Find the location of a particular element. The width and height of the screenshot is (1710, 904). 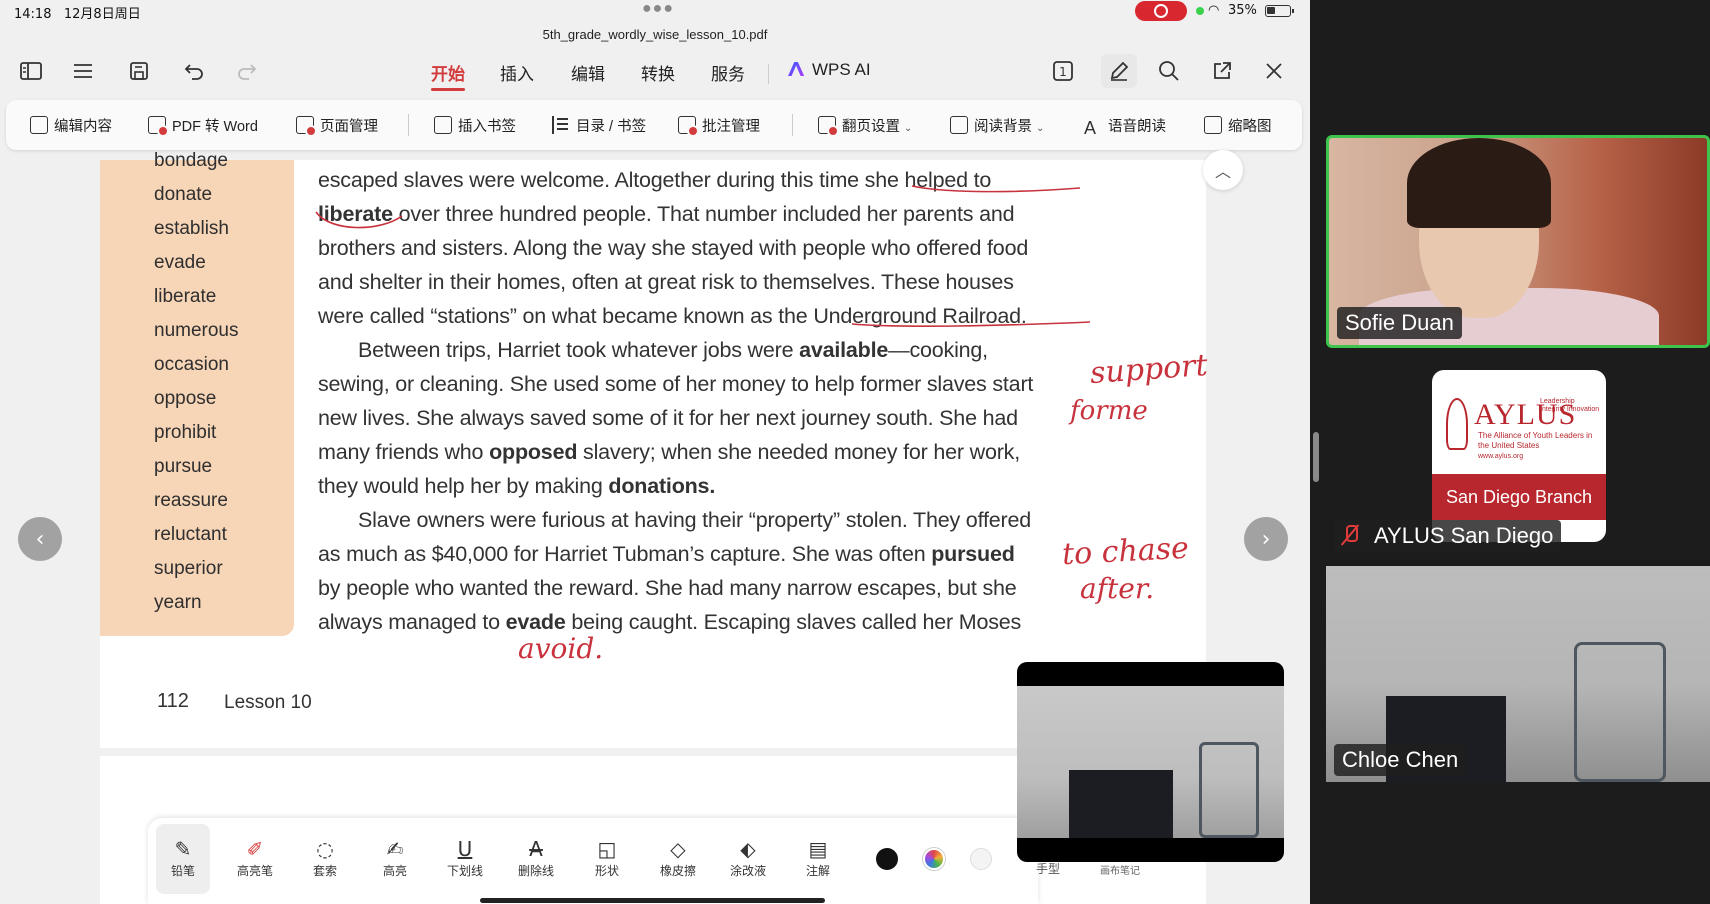

tool-pencil: ✎ 铅笔 is located at coordinates (183, 859).